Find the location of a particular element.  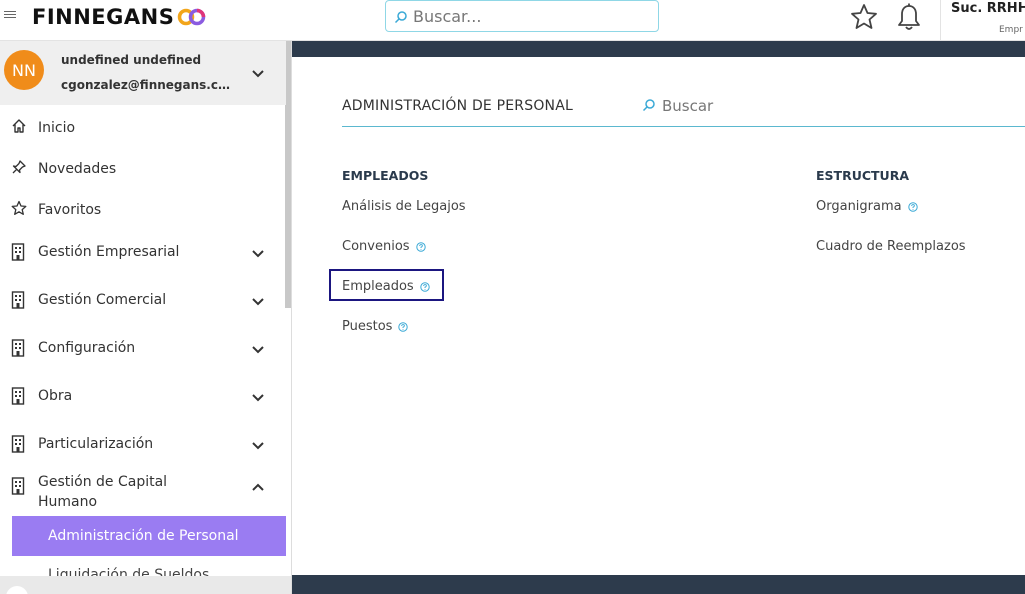

global-search-box is located at coordinates (522, 16).